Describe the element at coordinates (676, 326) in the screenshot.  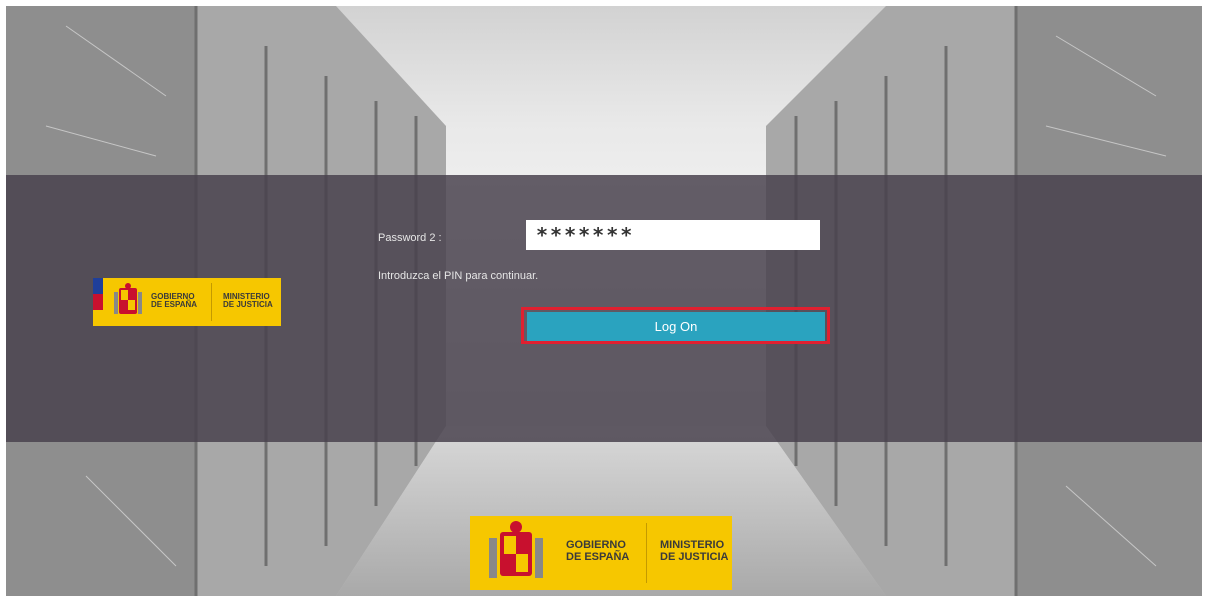
I see `log-on-button: Log On` at that location.